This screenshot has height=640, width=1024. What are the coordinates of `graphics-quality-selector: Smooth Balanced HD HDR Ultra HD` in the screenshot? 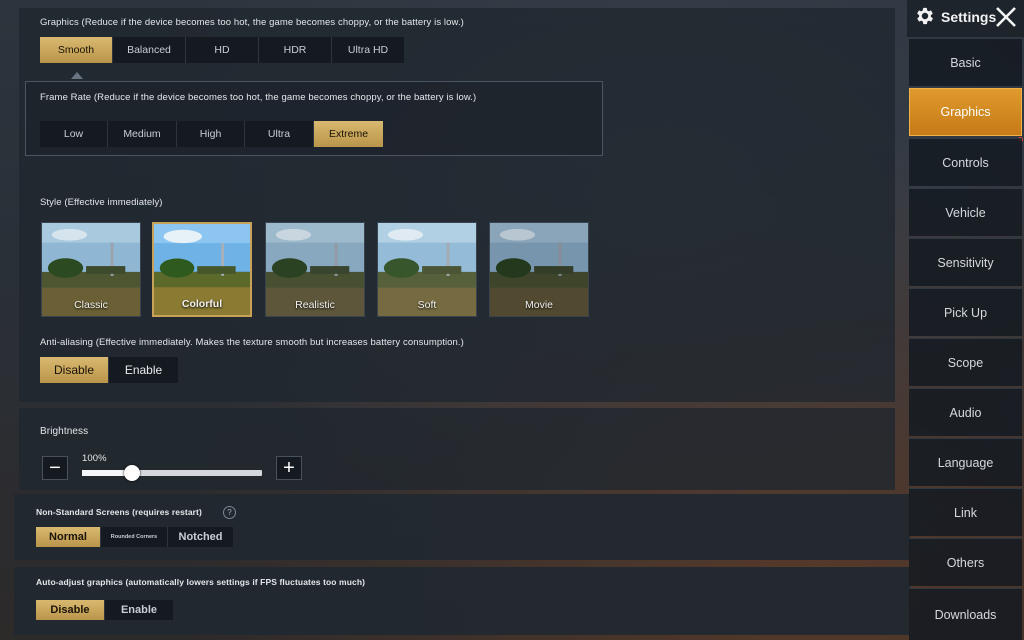 It's located at (222, 50).